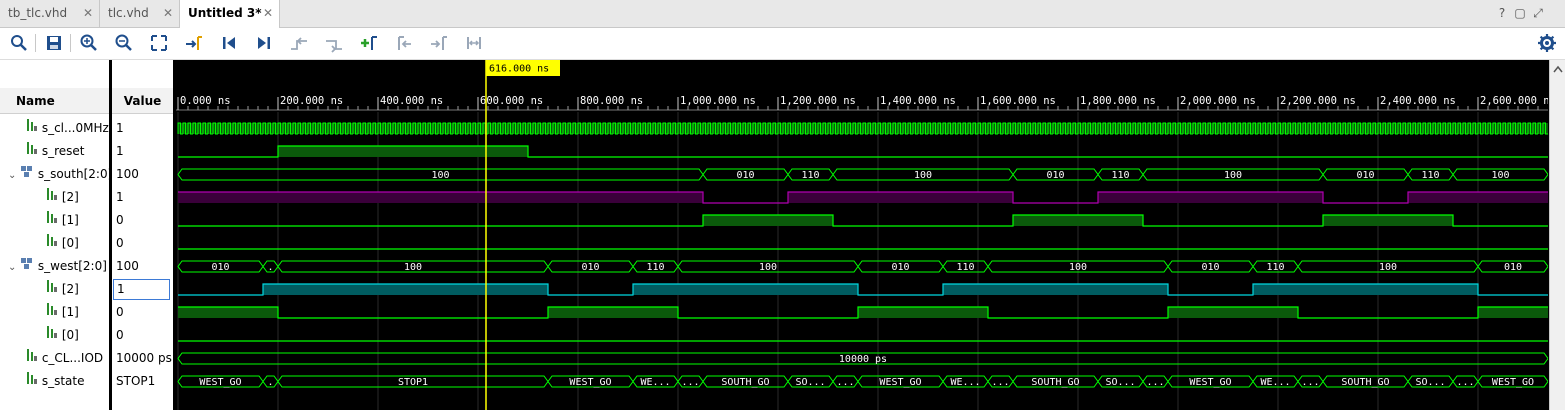  Describe the element at coordinates (63, 151) in the screenshot. I see `signal-name: s_reset` at that location.